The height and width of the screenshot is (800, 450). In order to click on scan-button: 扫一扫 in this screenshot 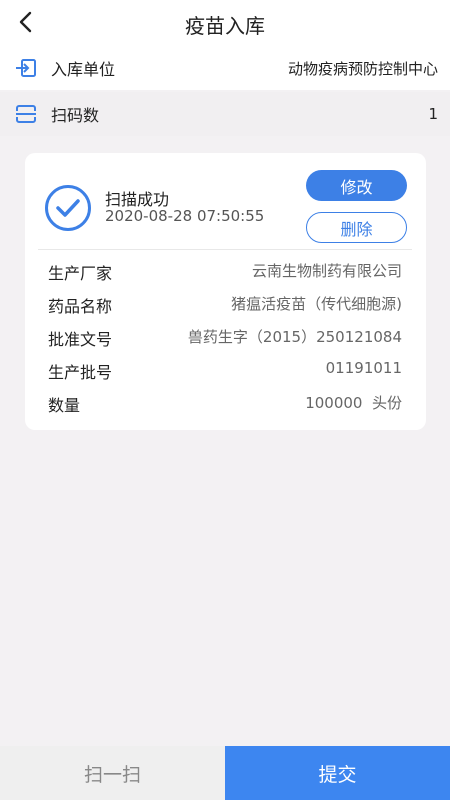, I will do `click(112, 773)`.